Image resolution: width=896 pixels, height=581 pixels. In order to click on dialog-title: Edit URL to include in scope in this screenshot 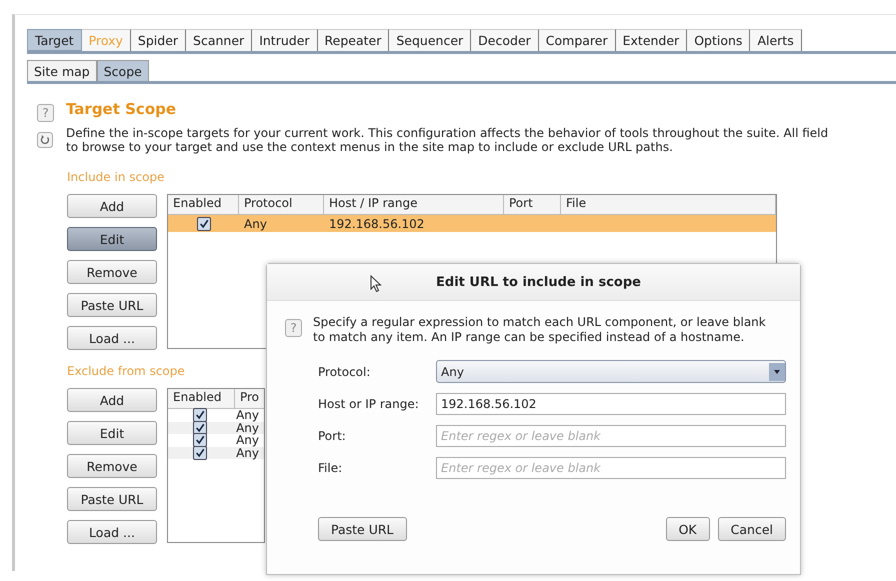, I will do `click(538, 282)`.